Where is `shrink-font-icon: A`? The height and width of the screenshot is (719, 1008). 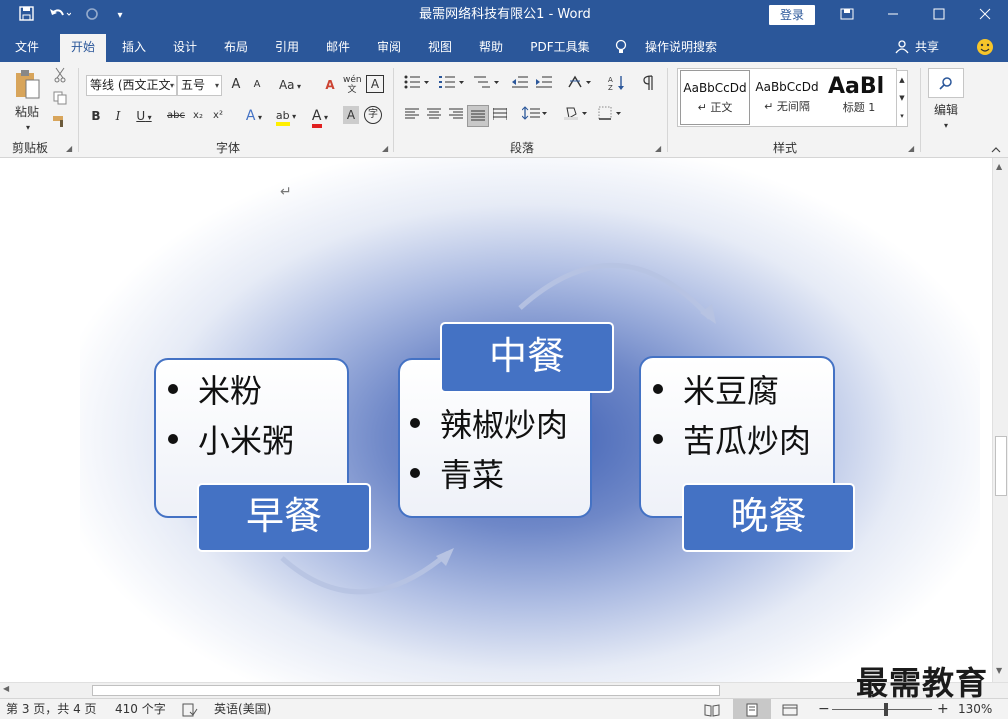 shrink-font-icon: A is located at coordinates (257, 85).